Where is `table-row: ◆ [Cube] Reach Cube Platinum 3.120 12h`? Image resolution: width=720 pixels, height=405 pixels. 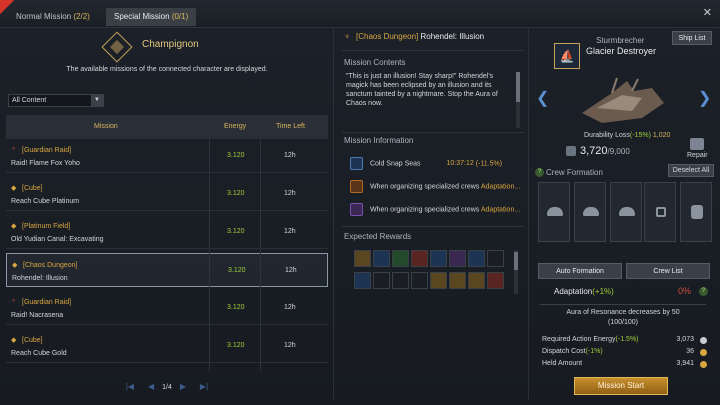
table-row: ◆ [Cube] Reach Cube Platinum 3.120 12h is located at coordinates (167, 194).